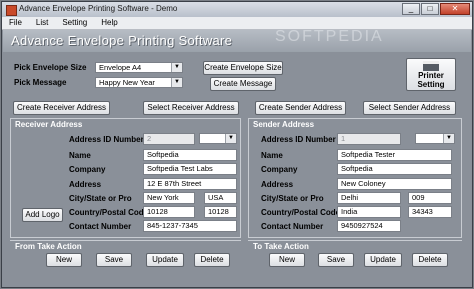  What do you see at coordinates (80, 155) in the screenshot?
I see `receiver-name-label: Name` at bounding box center [80, 155].